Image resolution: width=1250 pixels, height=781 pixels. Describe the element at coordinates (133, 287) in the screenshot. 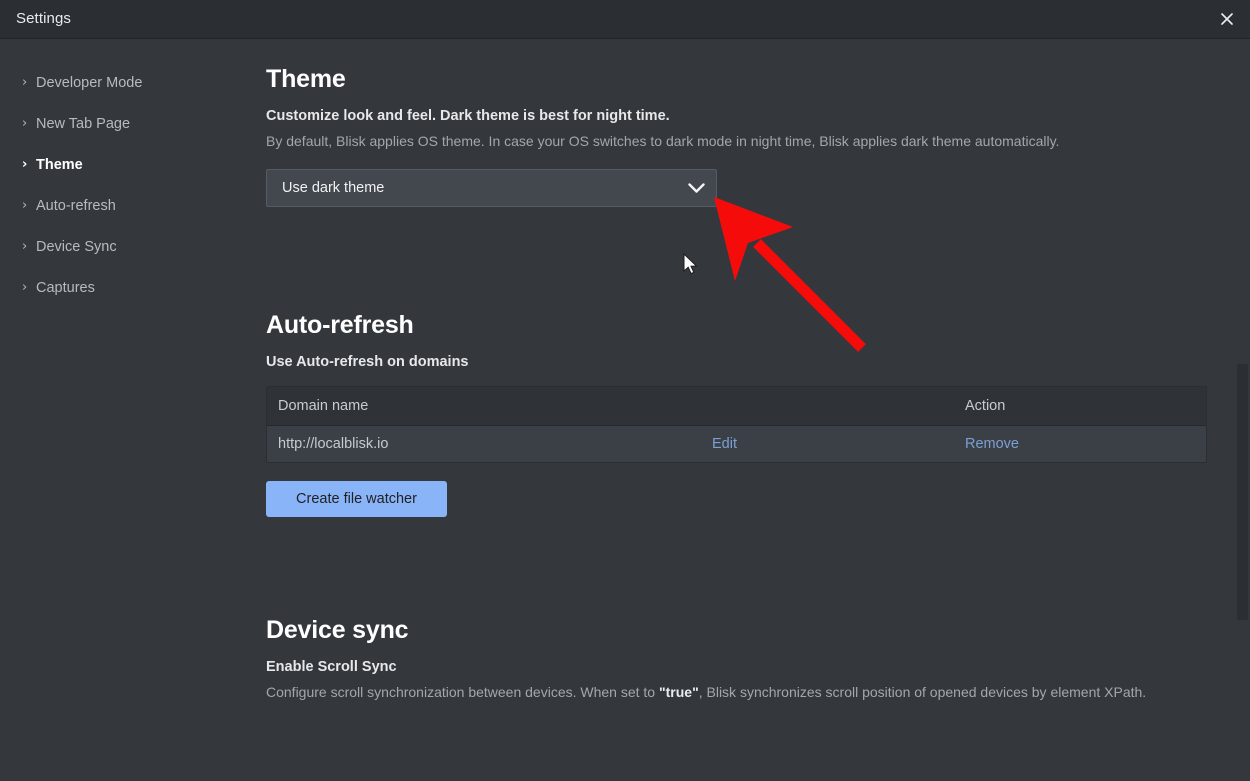

I see `sidebar-item-captures: › Captures` at that location.